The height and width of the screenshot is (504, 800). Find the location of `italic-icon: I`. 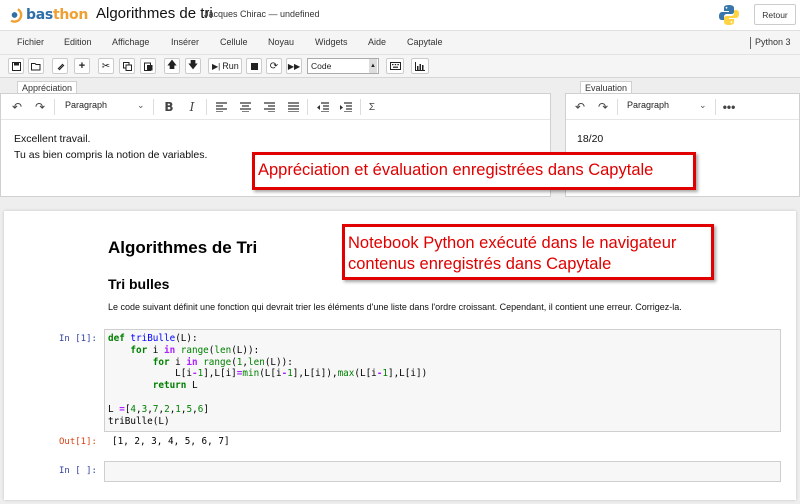

italic-icon: I is located at coordinates (192, 107).